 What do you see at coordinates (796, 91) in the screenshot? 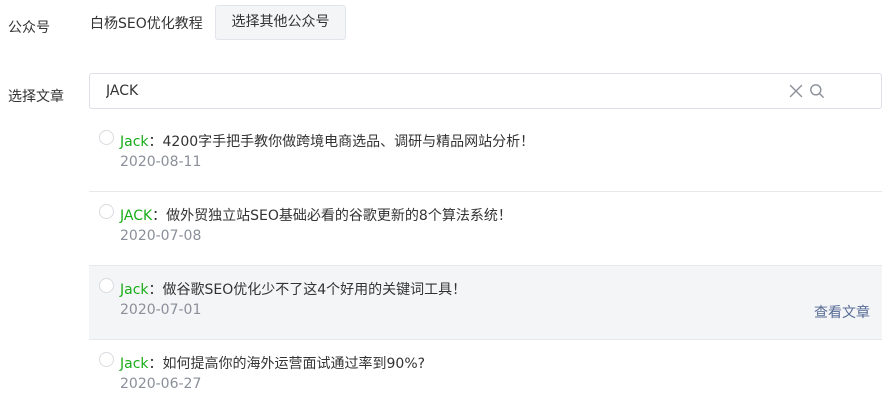
I see `close-icon` at bounding box center [796, 91].